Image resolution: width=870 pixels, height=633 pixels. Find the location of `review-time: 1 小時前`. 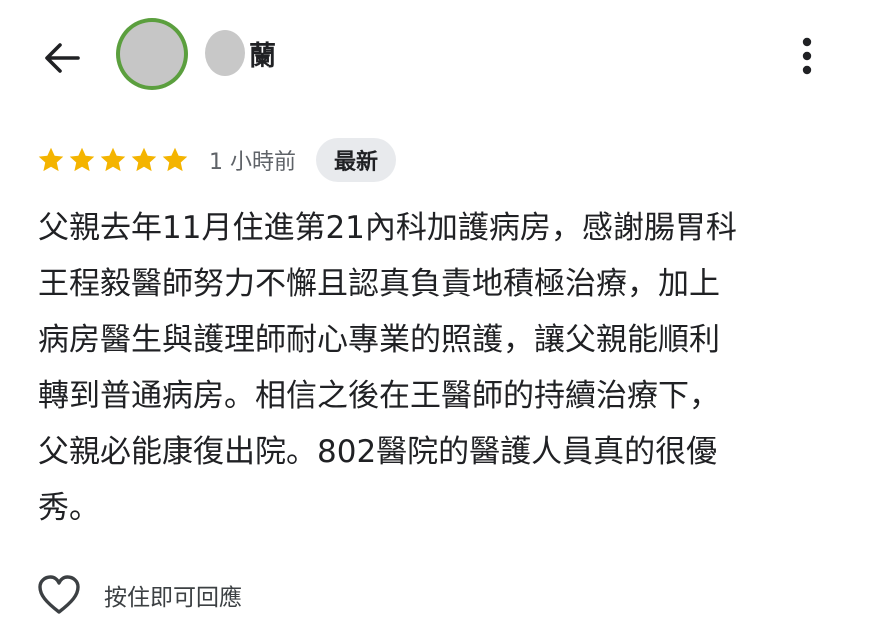

review-time: 1 小時前 is located at coordinates (252, 162).